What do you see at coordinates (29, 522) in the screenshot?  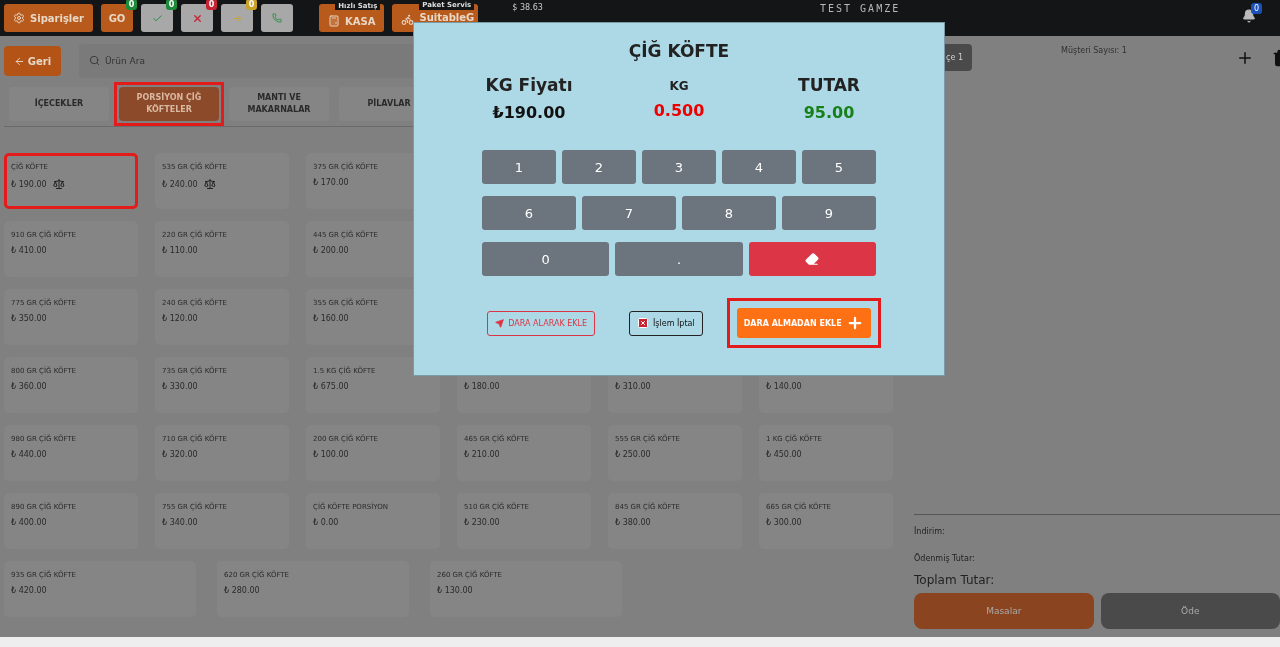 I see `product-price: ₺ 400.00` at bounding box center [29, 522].